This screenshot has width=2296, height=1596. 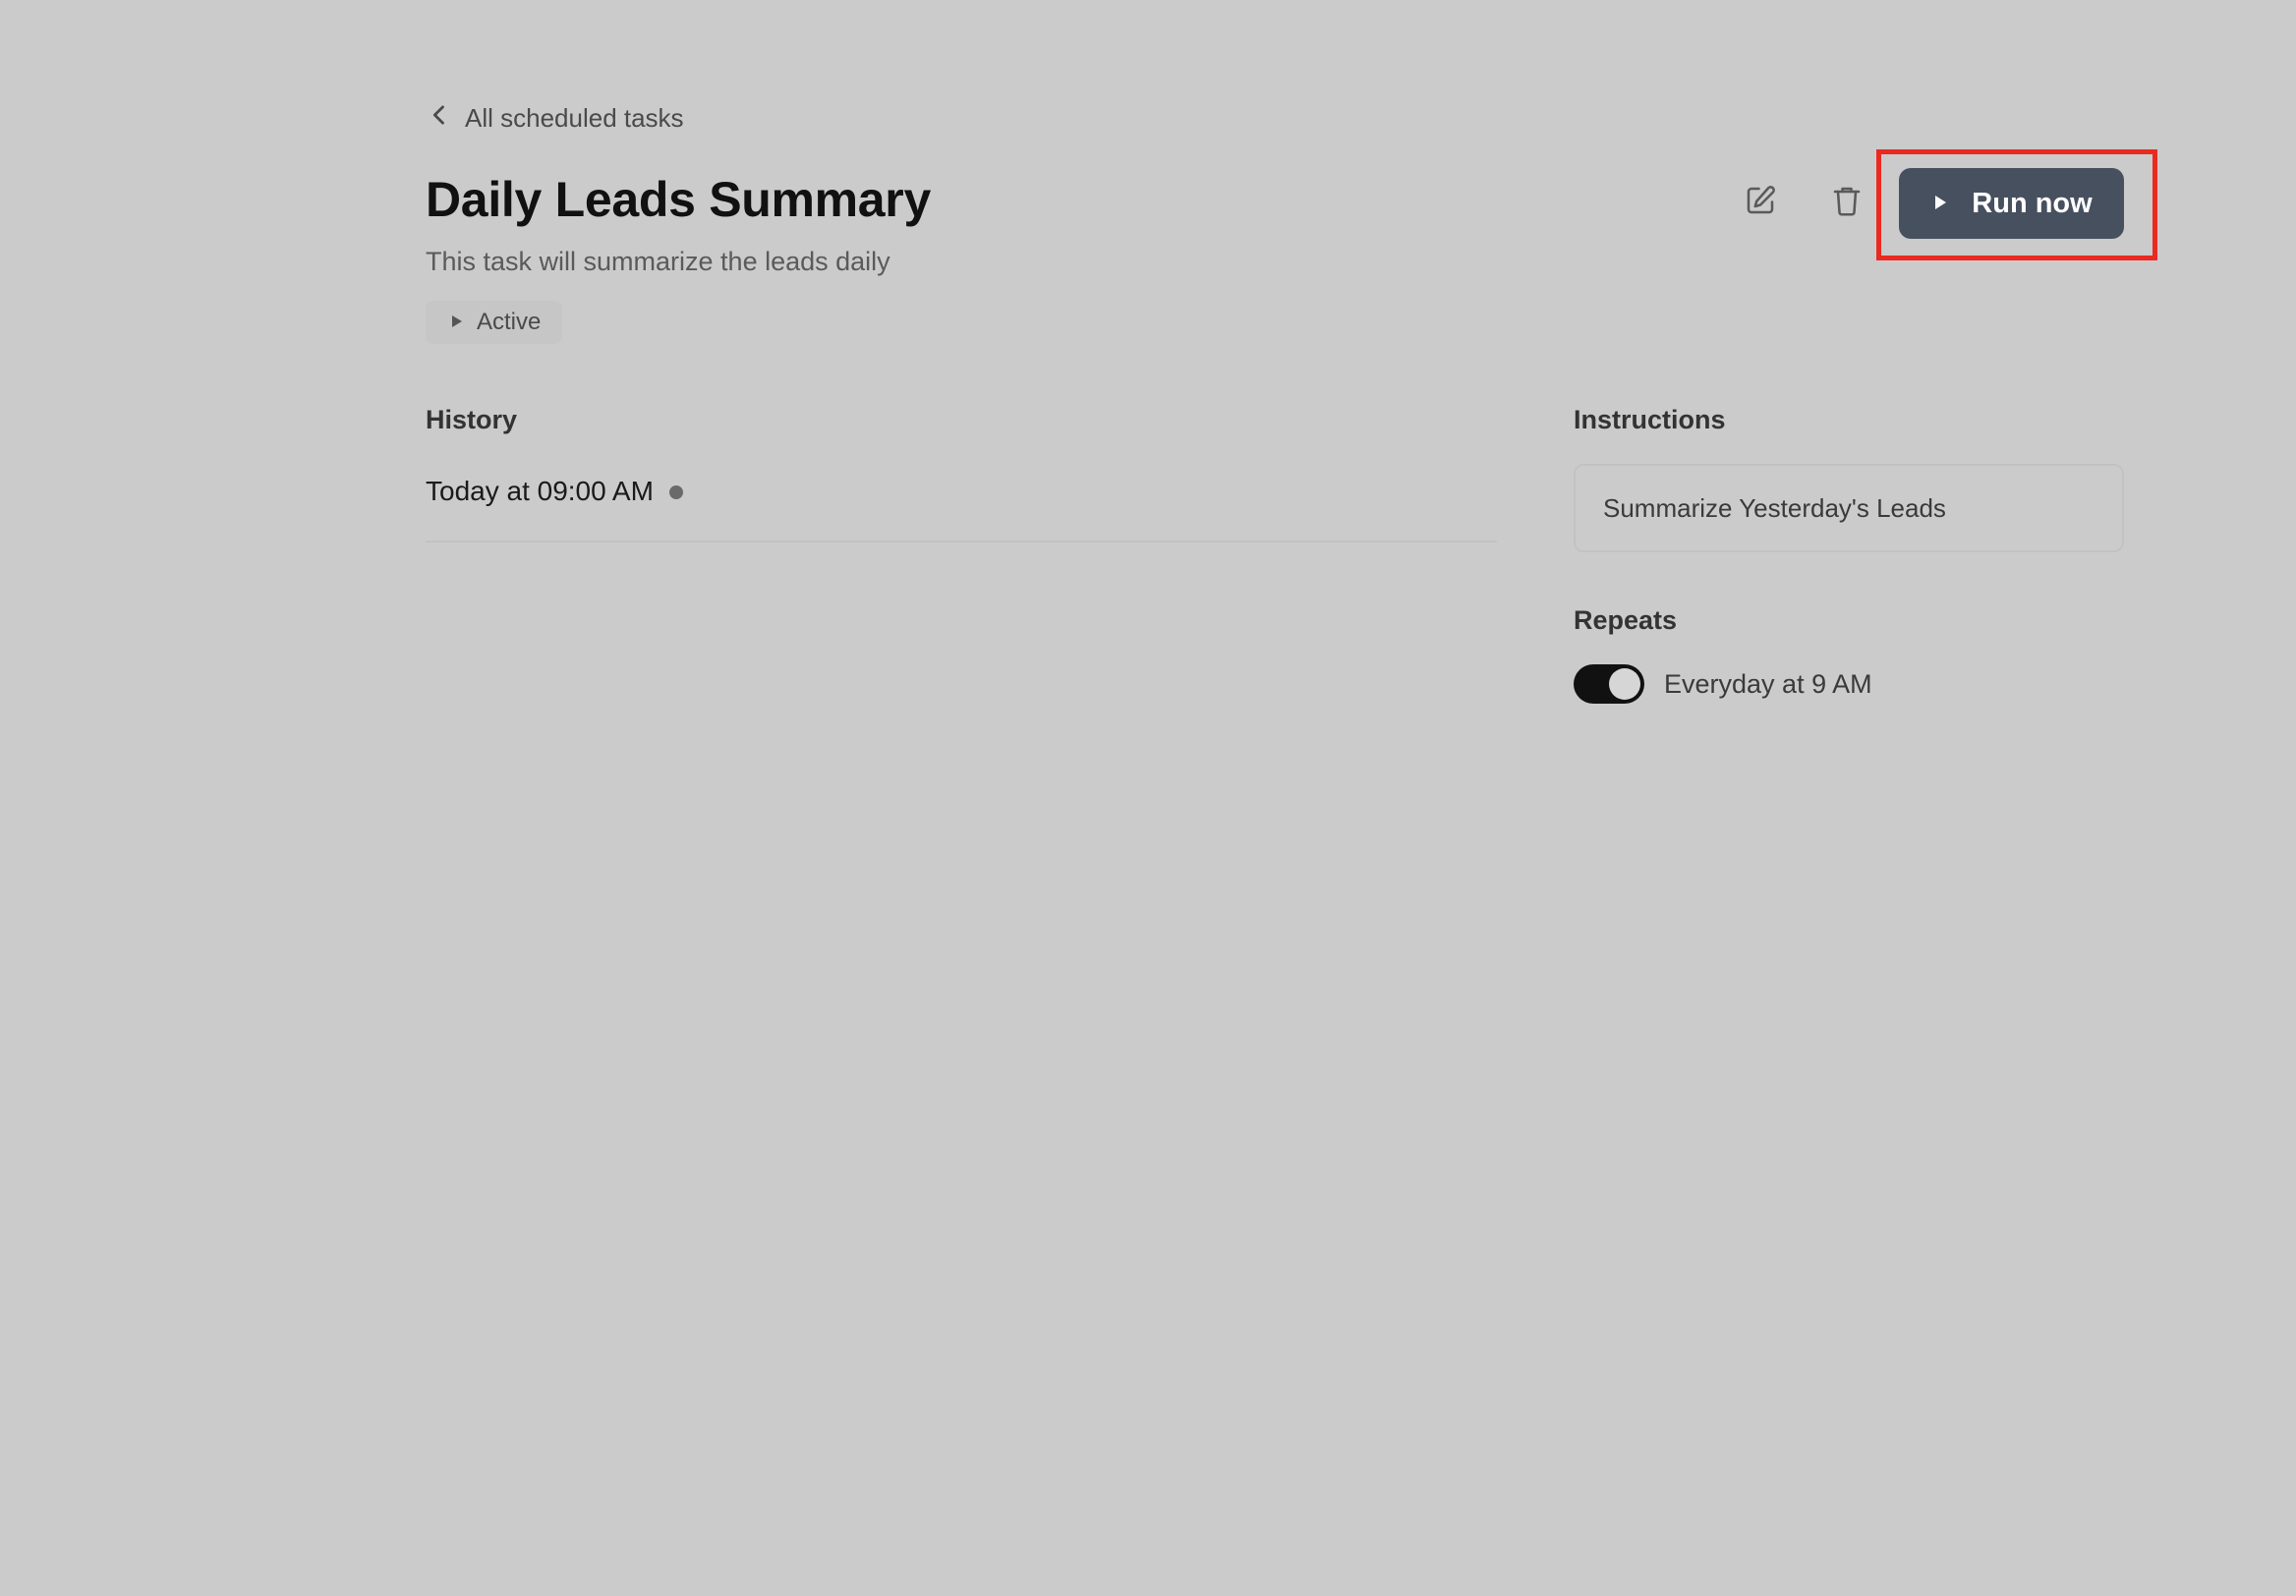 I want to click on back-link: All scheduled tasks, so click(x=555, y=118).